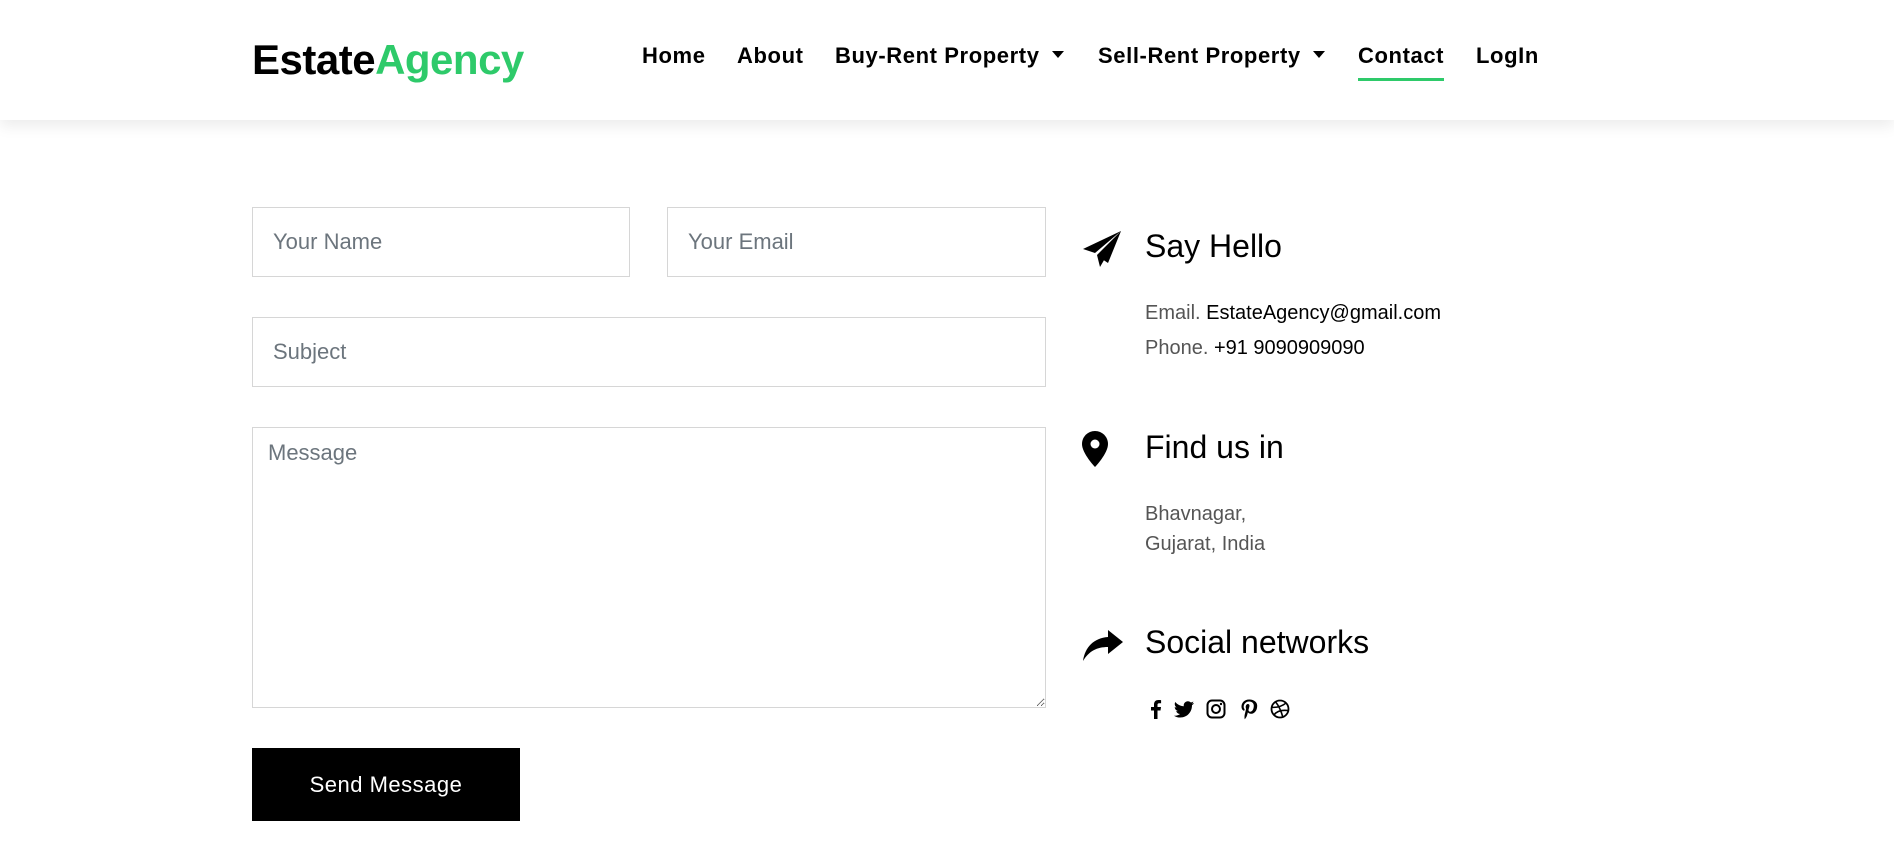  Describe the element at coordinates (1216, 709) in the screenshot. I see `instagram-icon` at that location.